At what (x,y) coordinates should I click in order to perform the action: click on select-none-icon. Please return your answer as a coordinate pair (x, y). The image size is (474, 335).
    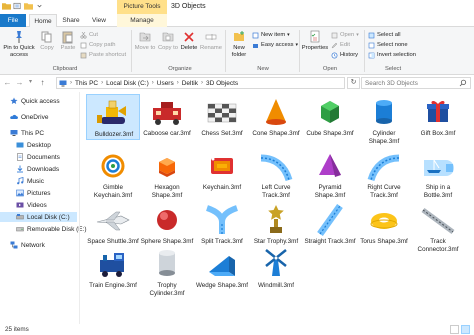
    Looking at the image, I should click on (371, 45).